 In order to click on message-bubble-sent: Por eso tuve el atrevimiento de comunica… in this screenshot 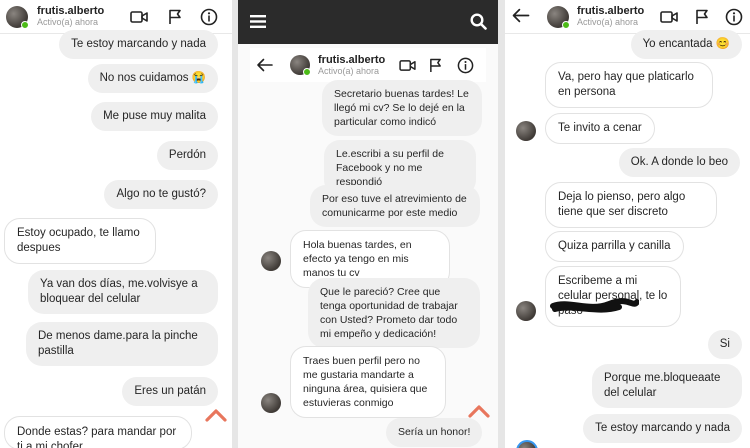, I will do `click(395, 206)`.